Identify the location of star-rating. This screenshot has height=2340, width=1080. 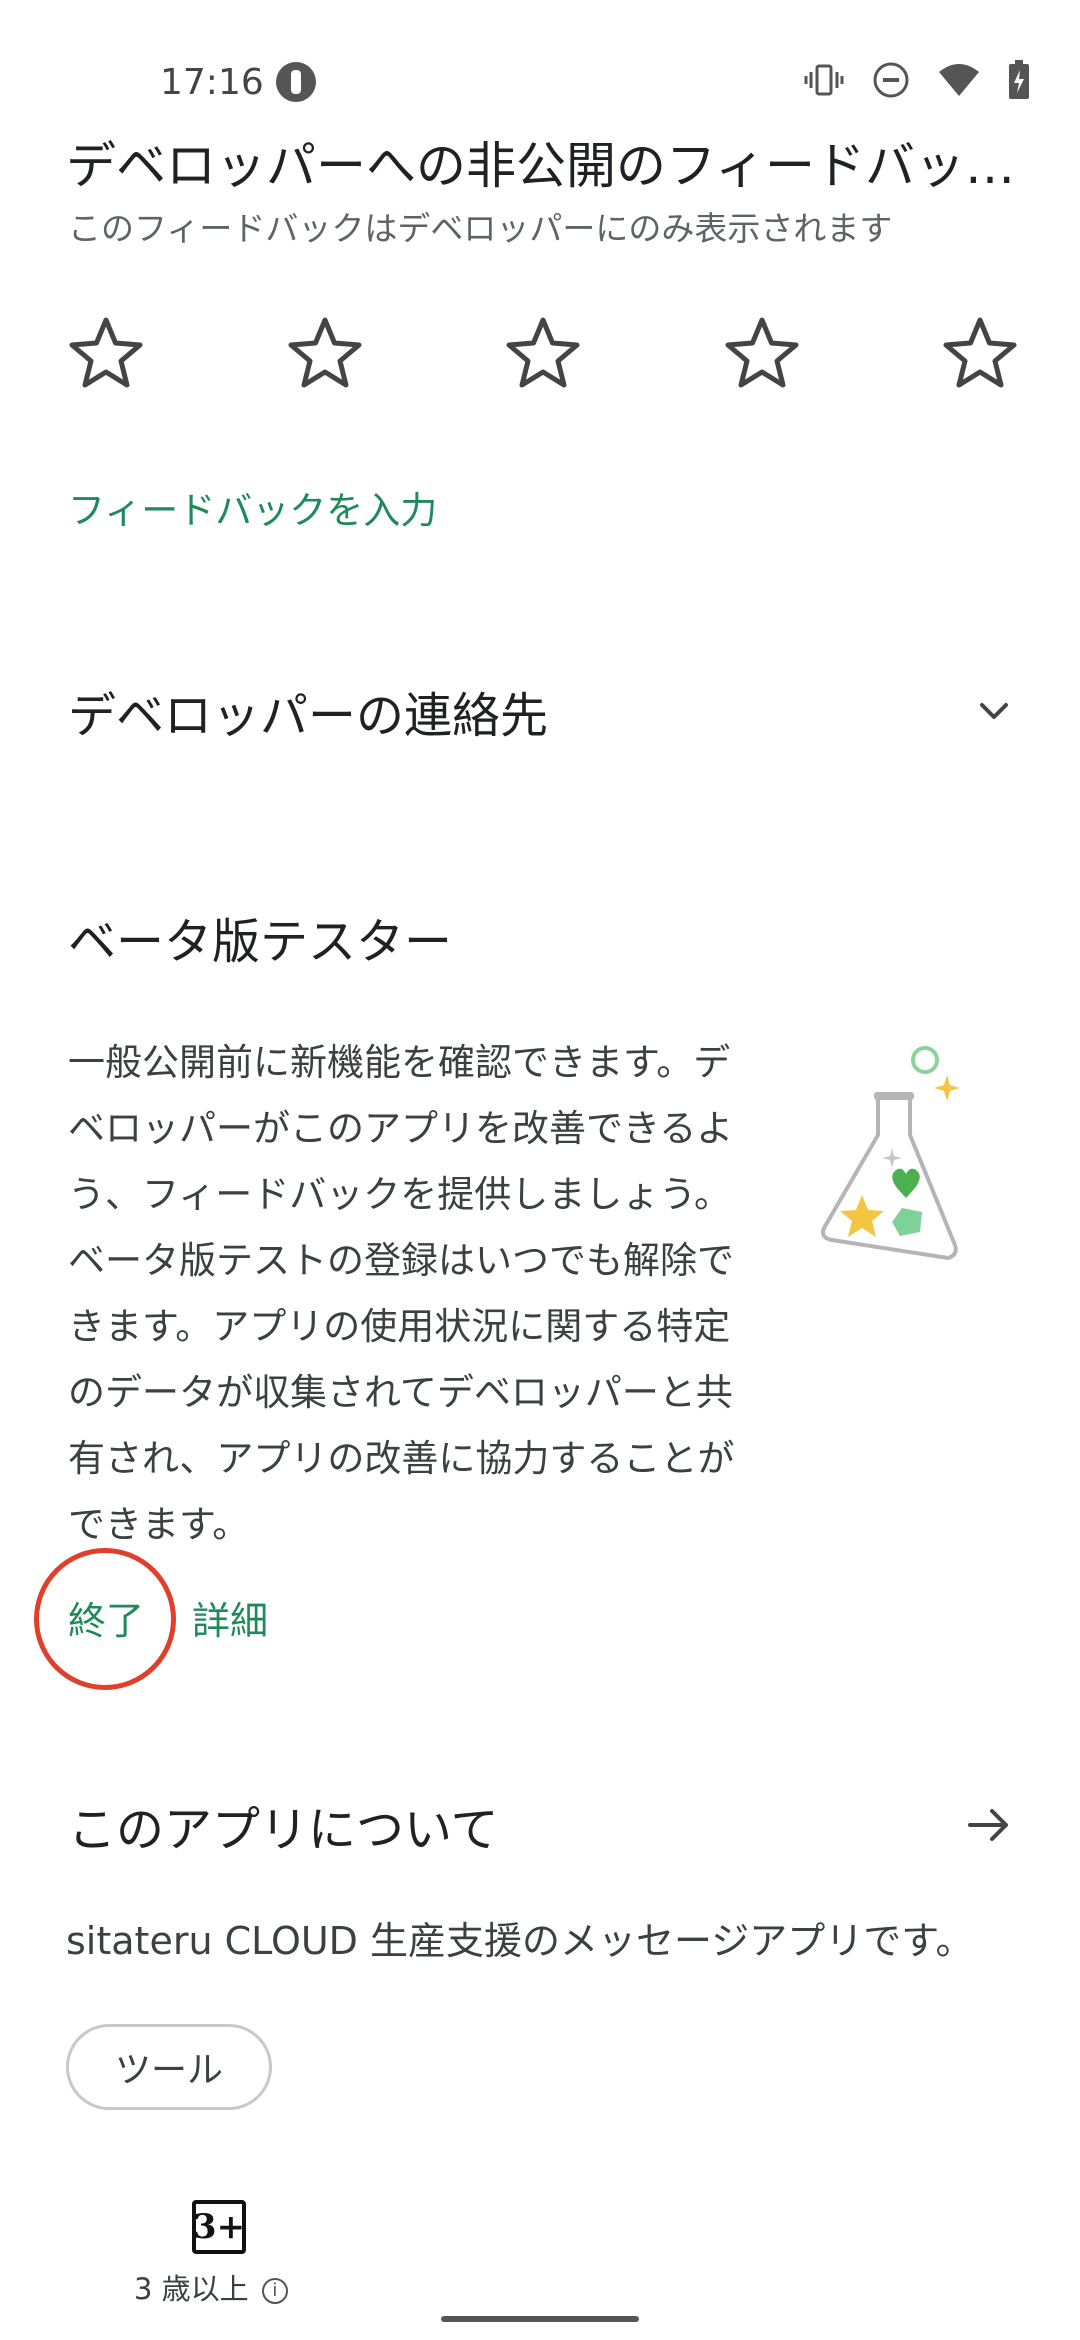
(543, 353).